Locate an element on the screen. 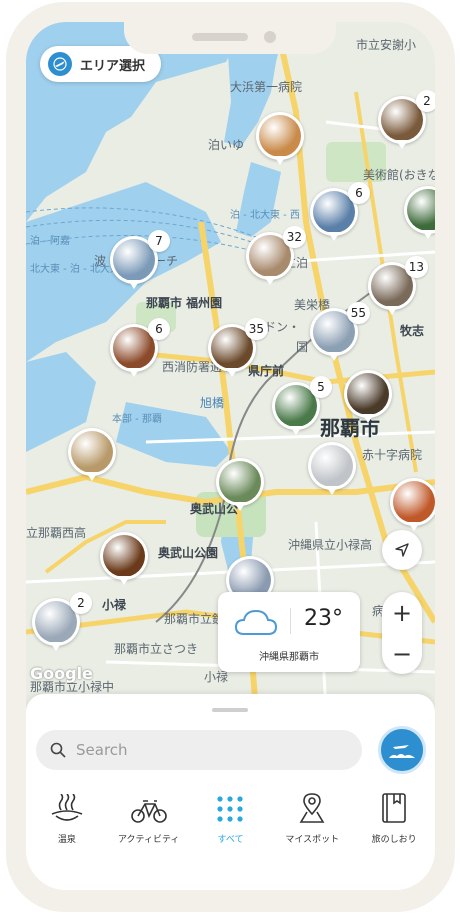  map-pin: 35 is located at coordinates (238, 349).